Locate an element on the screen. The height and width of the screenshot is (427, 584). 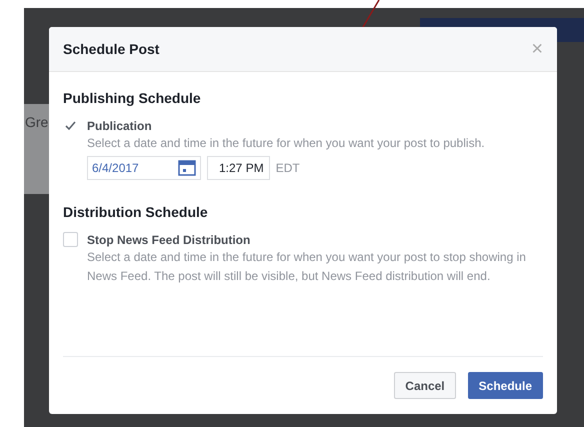
calendar-icon is located at coordinates (187, 168).